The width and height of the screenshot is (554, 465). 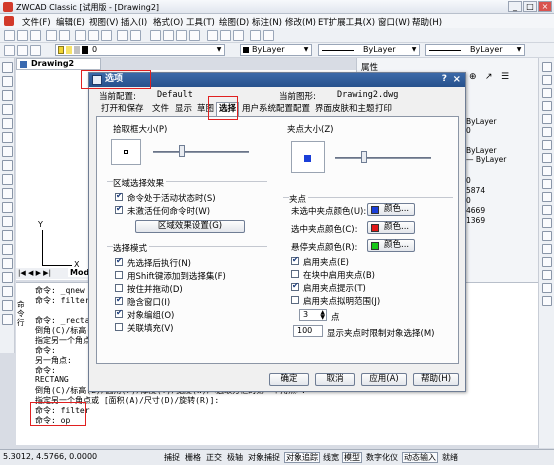 What do you see at coordinates (7, 221) in the screenshot?
I see `insert-block-icon` at bounding box center [7, 221].